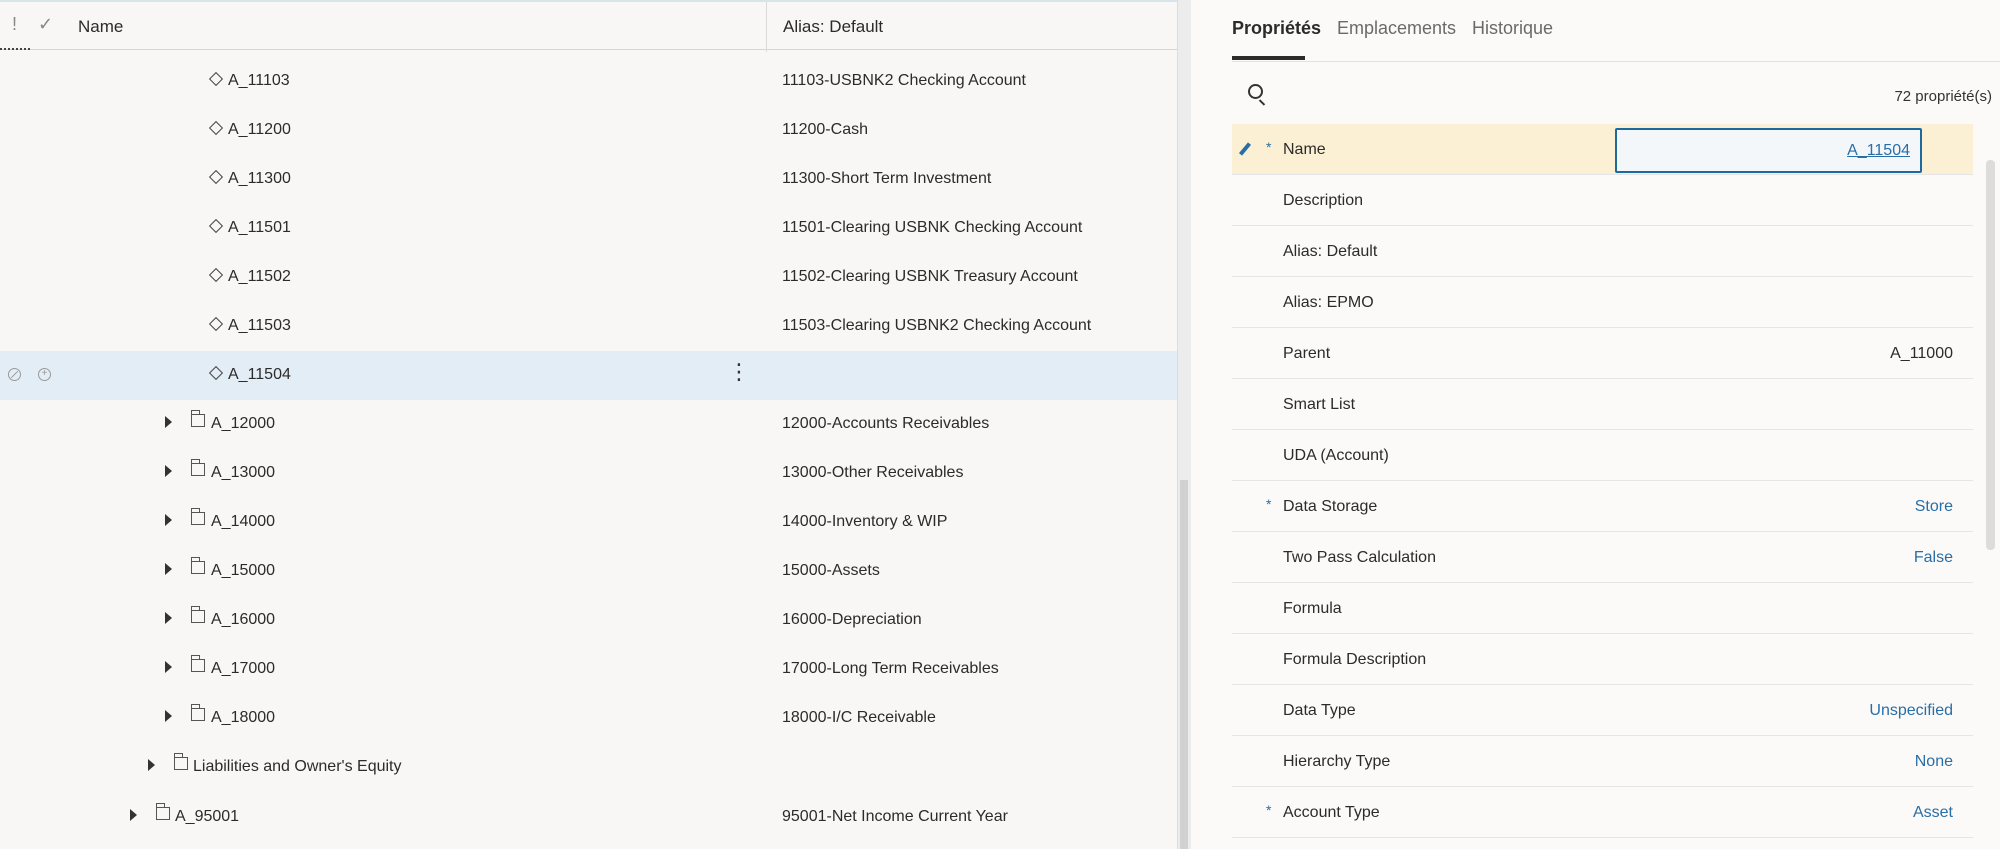 The image size is (2000, 849). Describe the element at coordinates (1602, 404) in the screenshot. I see `property-row: Smart List` at that location.